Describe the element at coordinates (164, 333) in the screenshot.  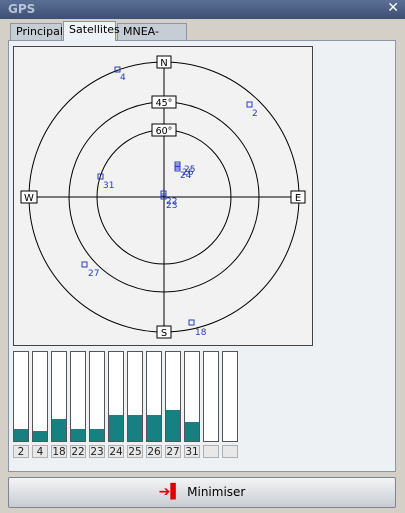
I see `south-label: S` at that location.